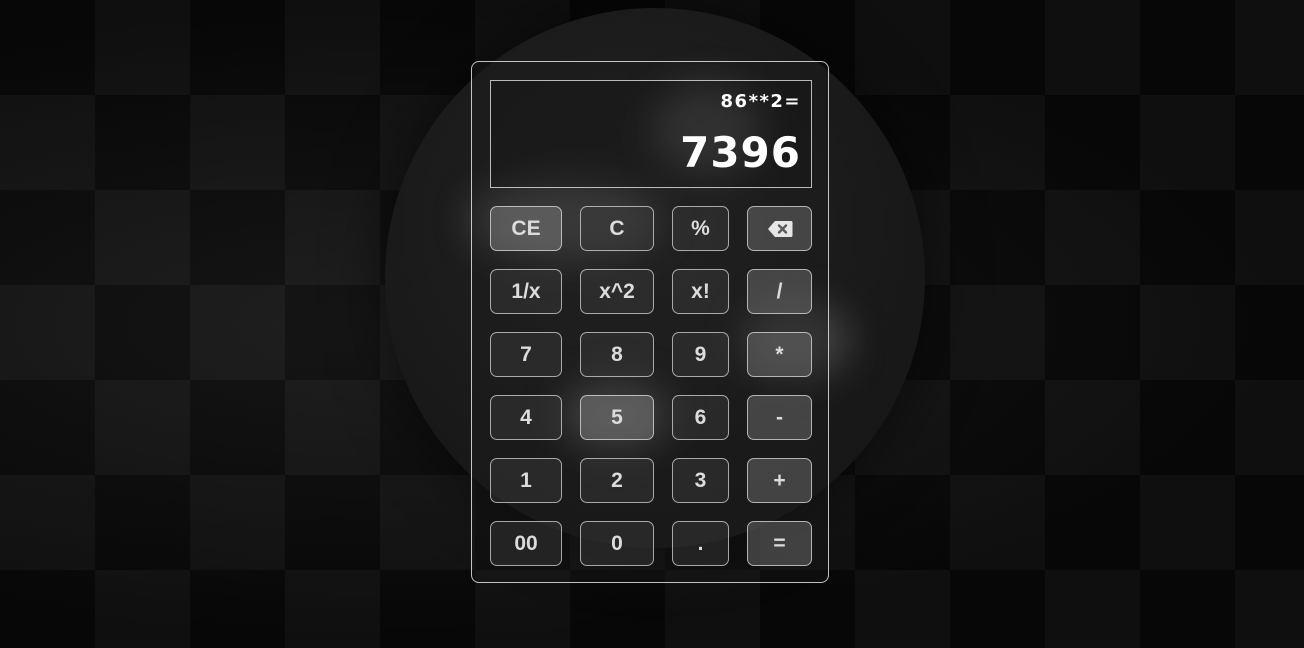  I want to click on digit-5-button: 5, so click(617, 417).